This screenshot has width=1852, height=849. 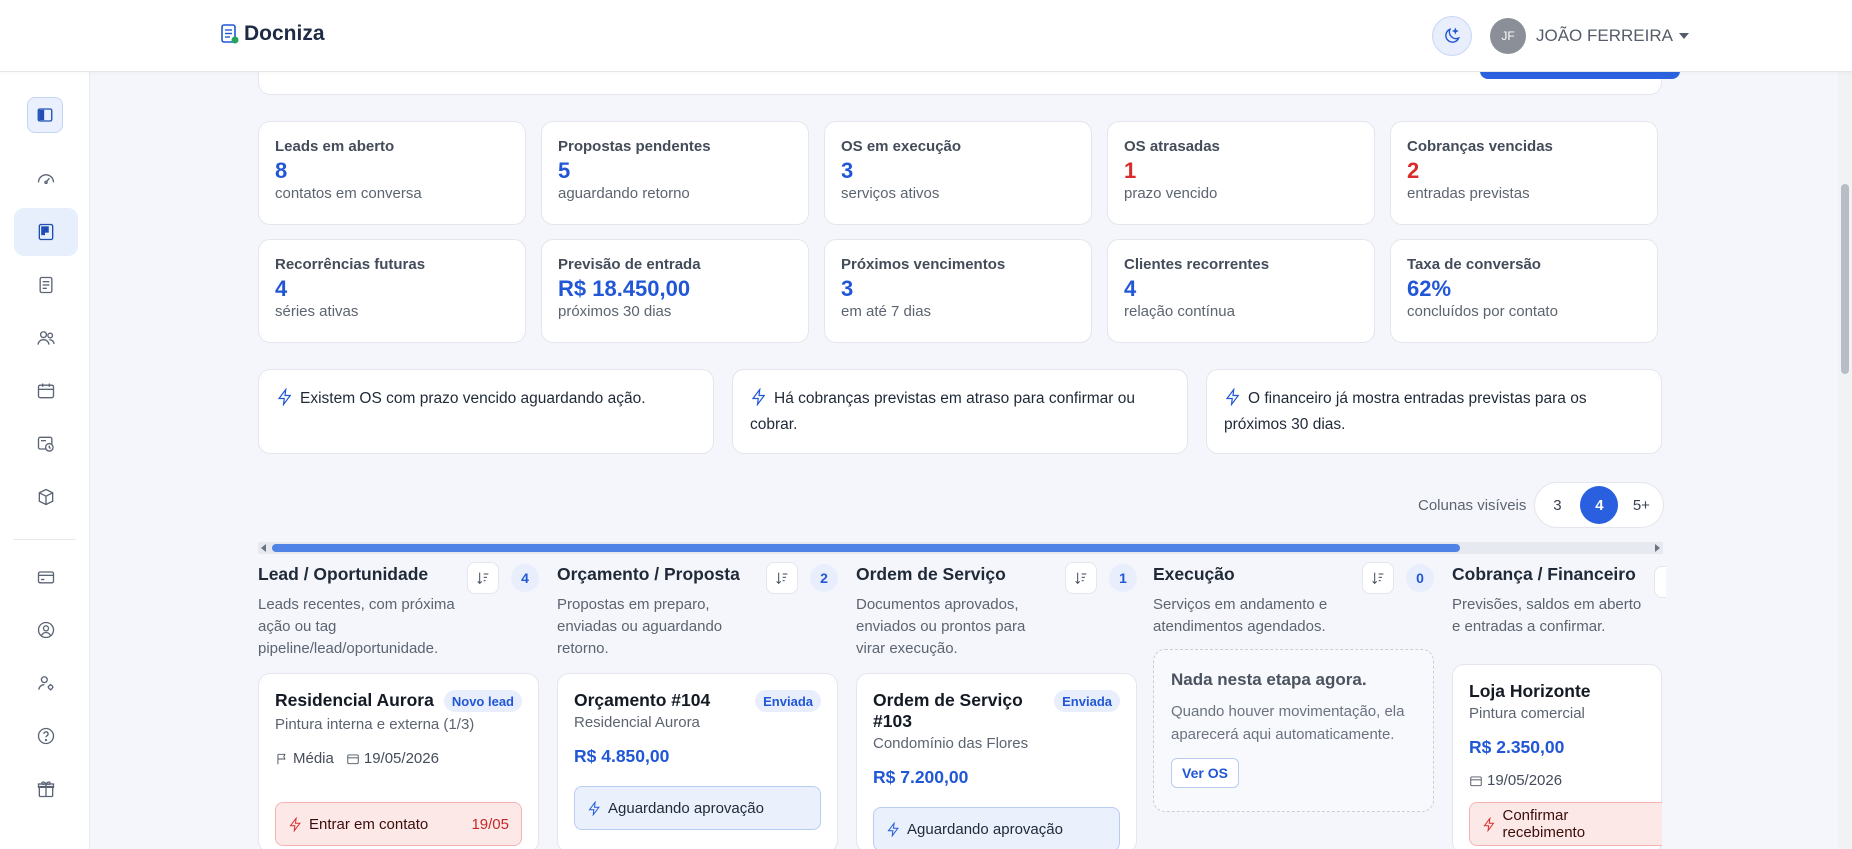 What do you see at coordinates (1474, 264) in the screenshot?
I see `stat-label: Taxa de conversão` at bounding box center [1474, 264].